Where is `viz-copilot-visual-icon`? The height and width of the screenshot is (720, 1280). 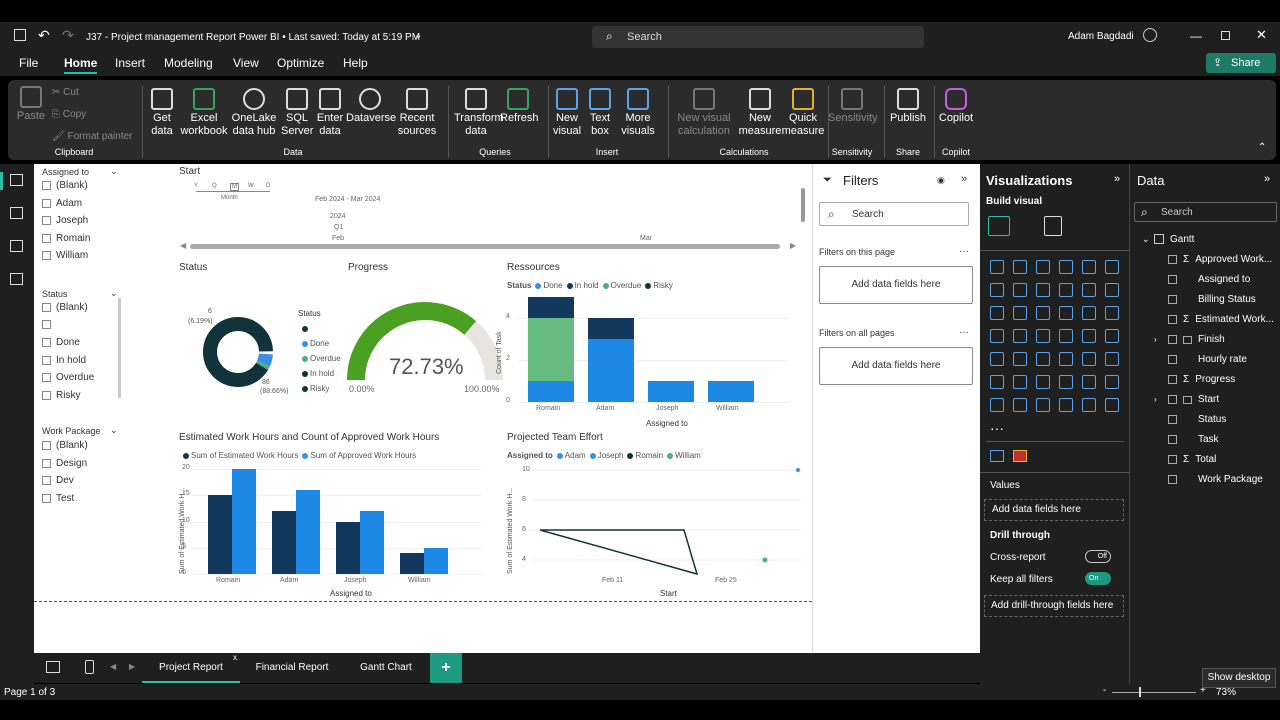
viz-copilot-visual-icon is located at coordinates (1066, 405).